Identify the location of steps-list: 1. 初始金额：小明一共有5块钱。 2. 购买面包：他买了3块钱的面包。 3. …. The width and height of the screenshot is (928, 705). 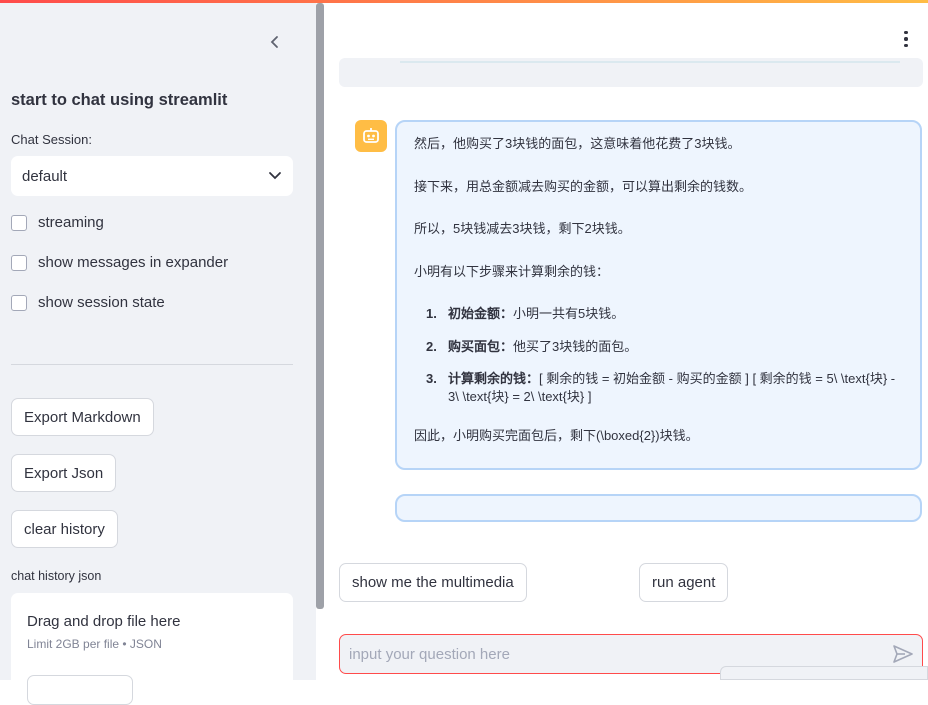
(664, 355).